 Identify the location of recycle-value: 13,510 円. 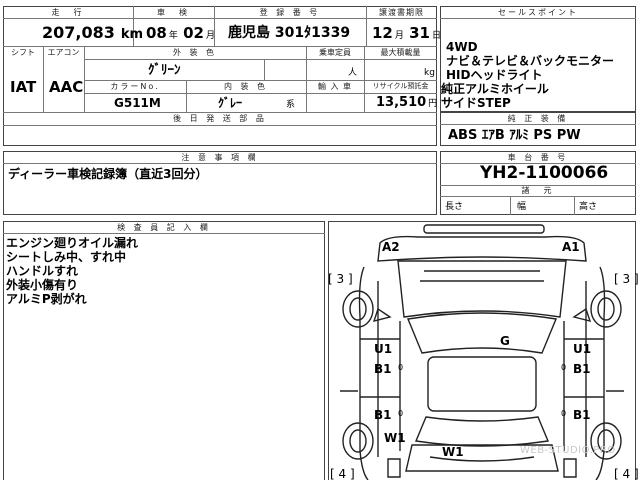
(407, 102).